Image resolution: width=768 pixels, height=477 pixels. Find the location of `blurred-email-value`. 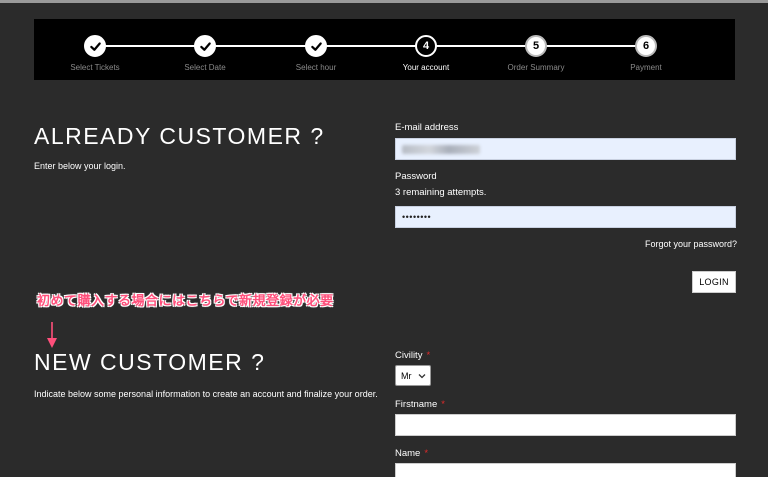

blurred-email-value is located at coordinates (441, 149).